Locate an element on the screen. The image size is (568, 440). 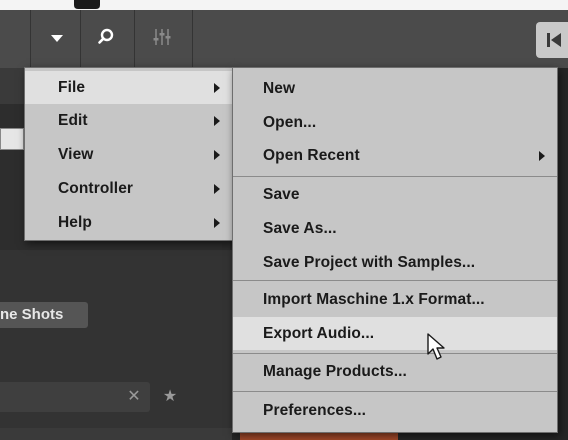
menu-item-file: File is located at coordinates (128, 87).